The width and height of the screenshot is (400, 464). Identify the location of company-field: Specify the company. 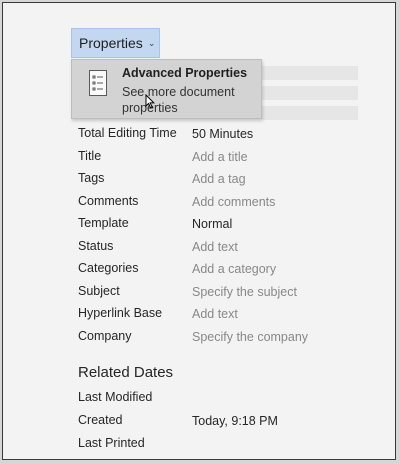
(250, 337).